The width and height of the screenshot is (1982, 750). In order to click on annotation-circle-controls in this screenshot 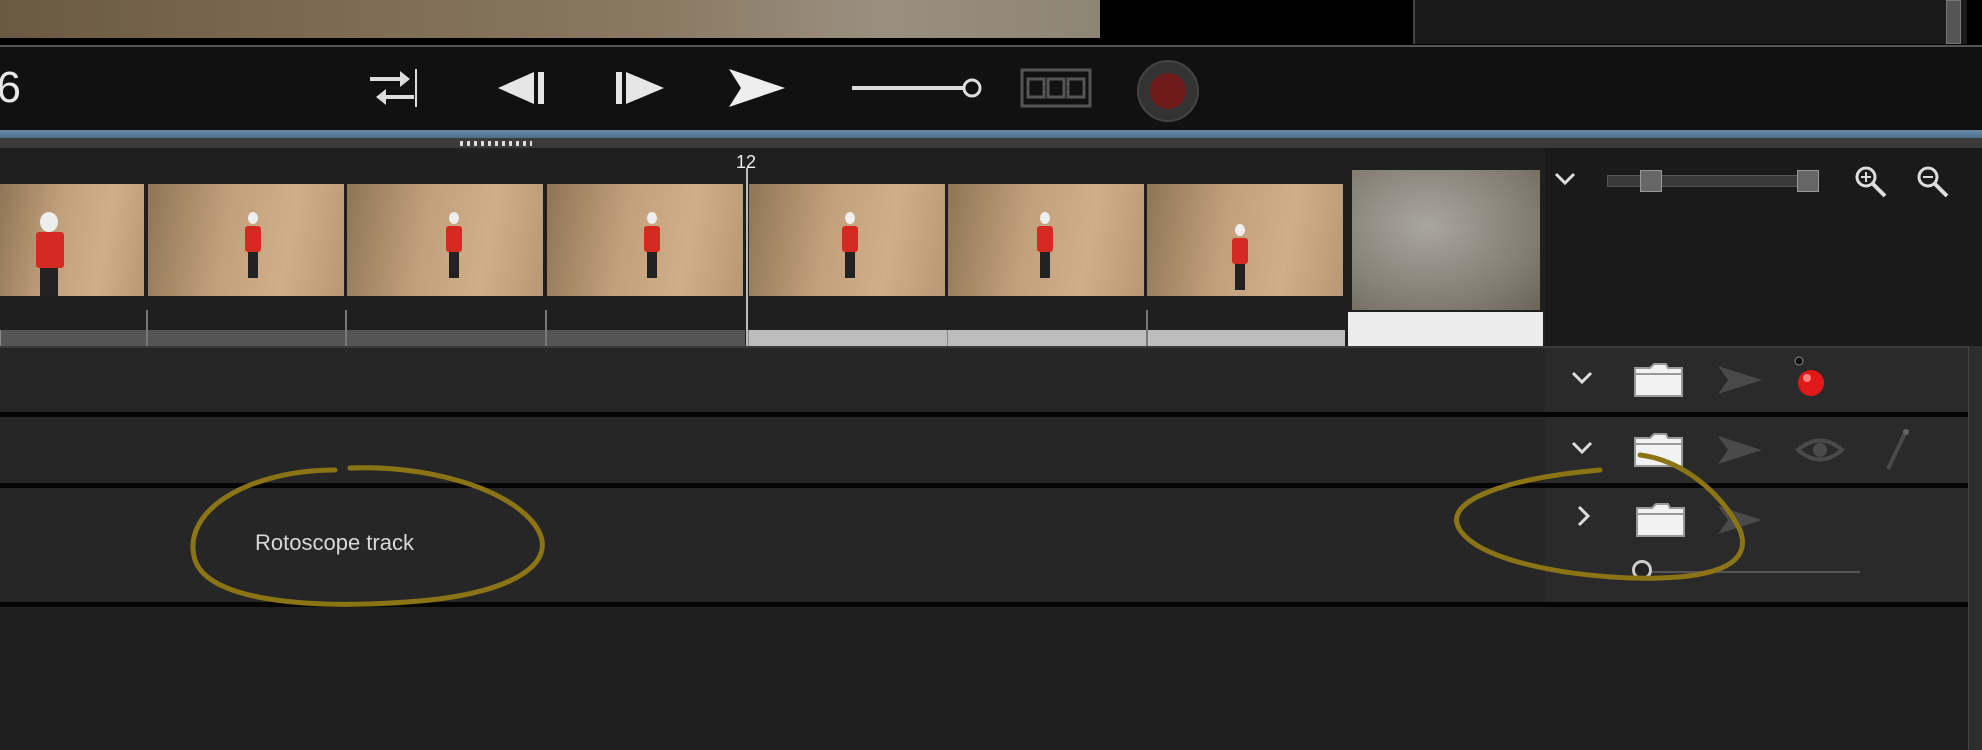, I will do `click(1599, 516)`.